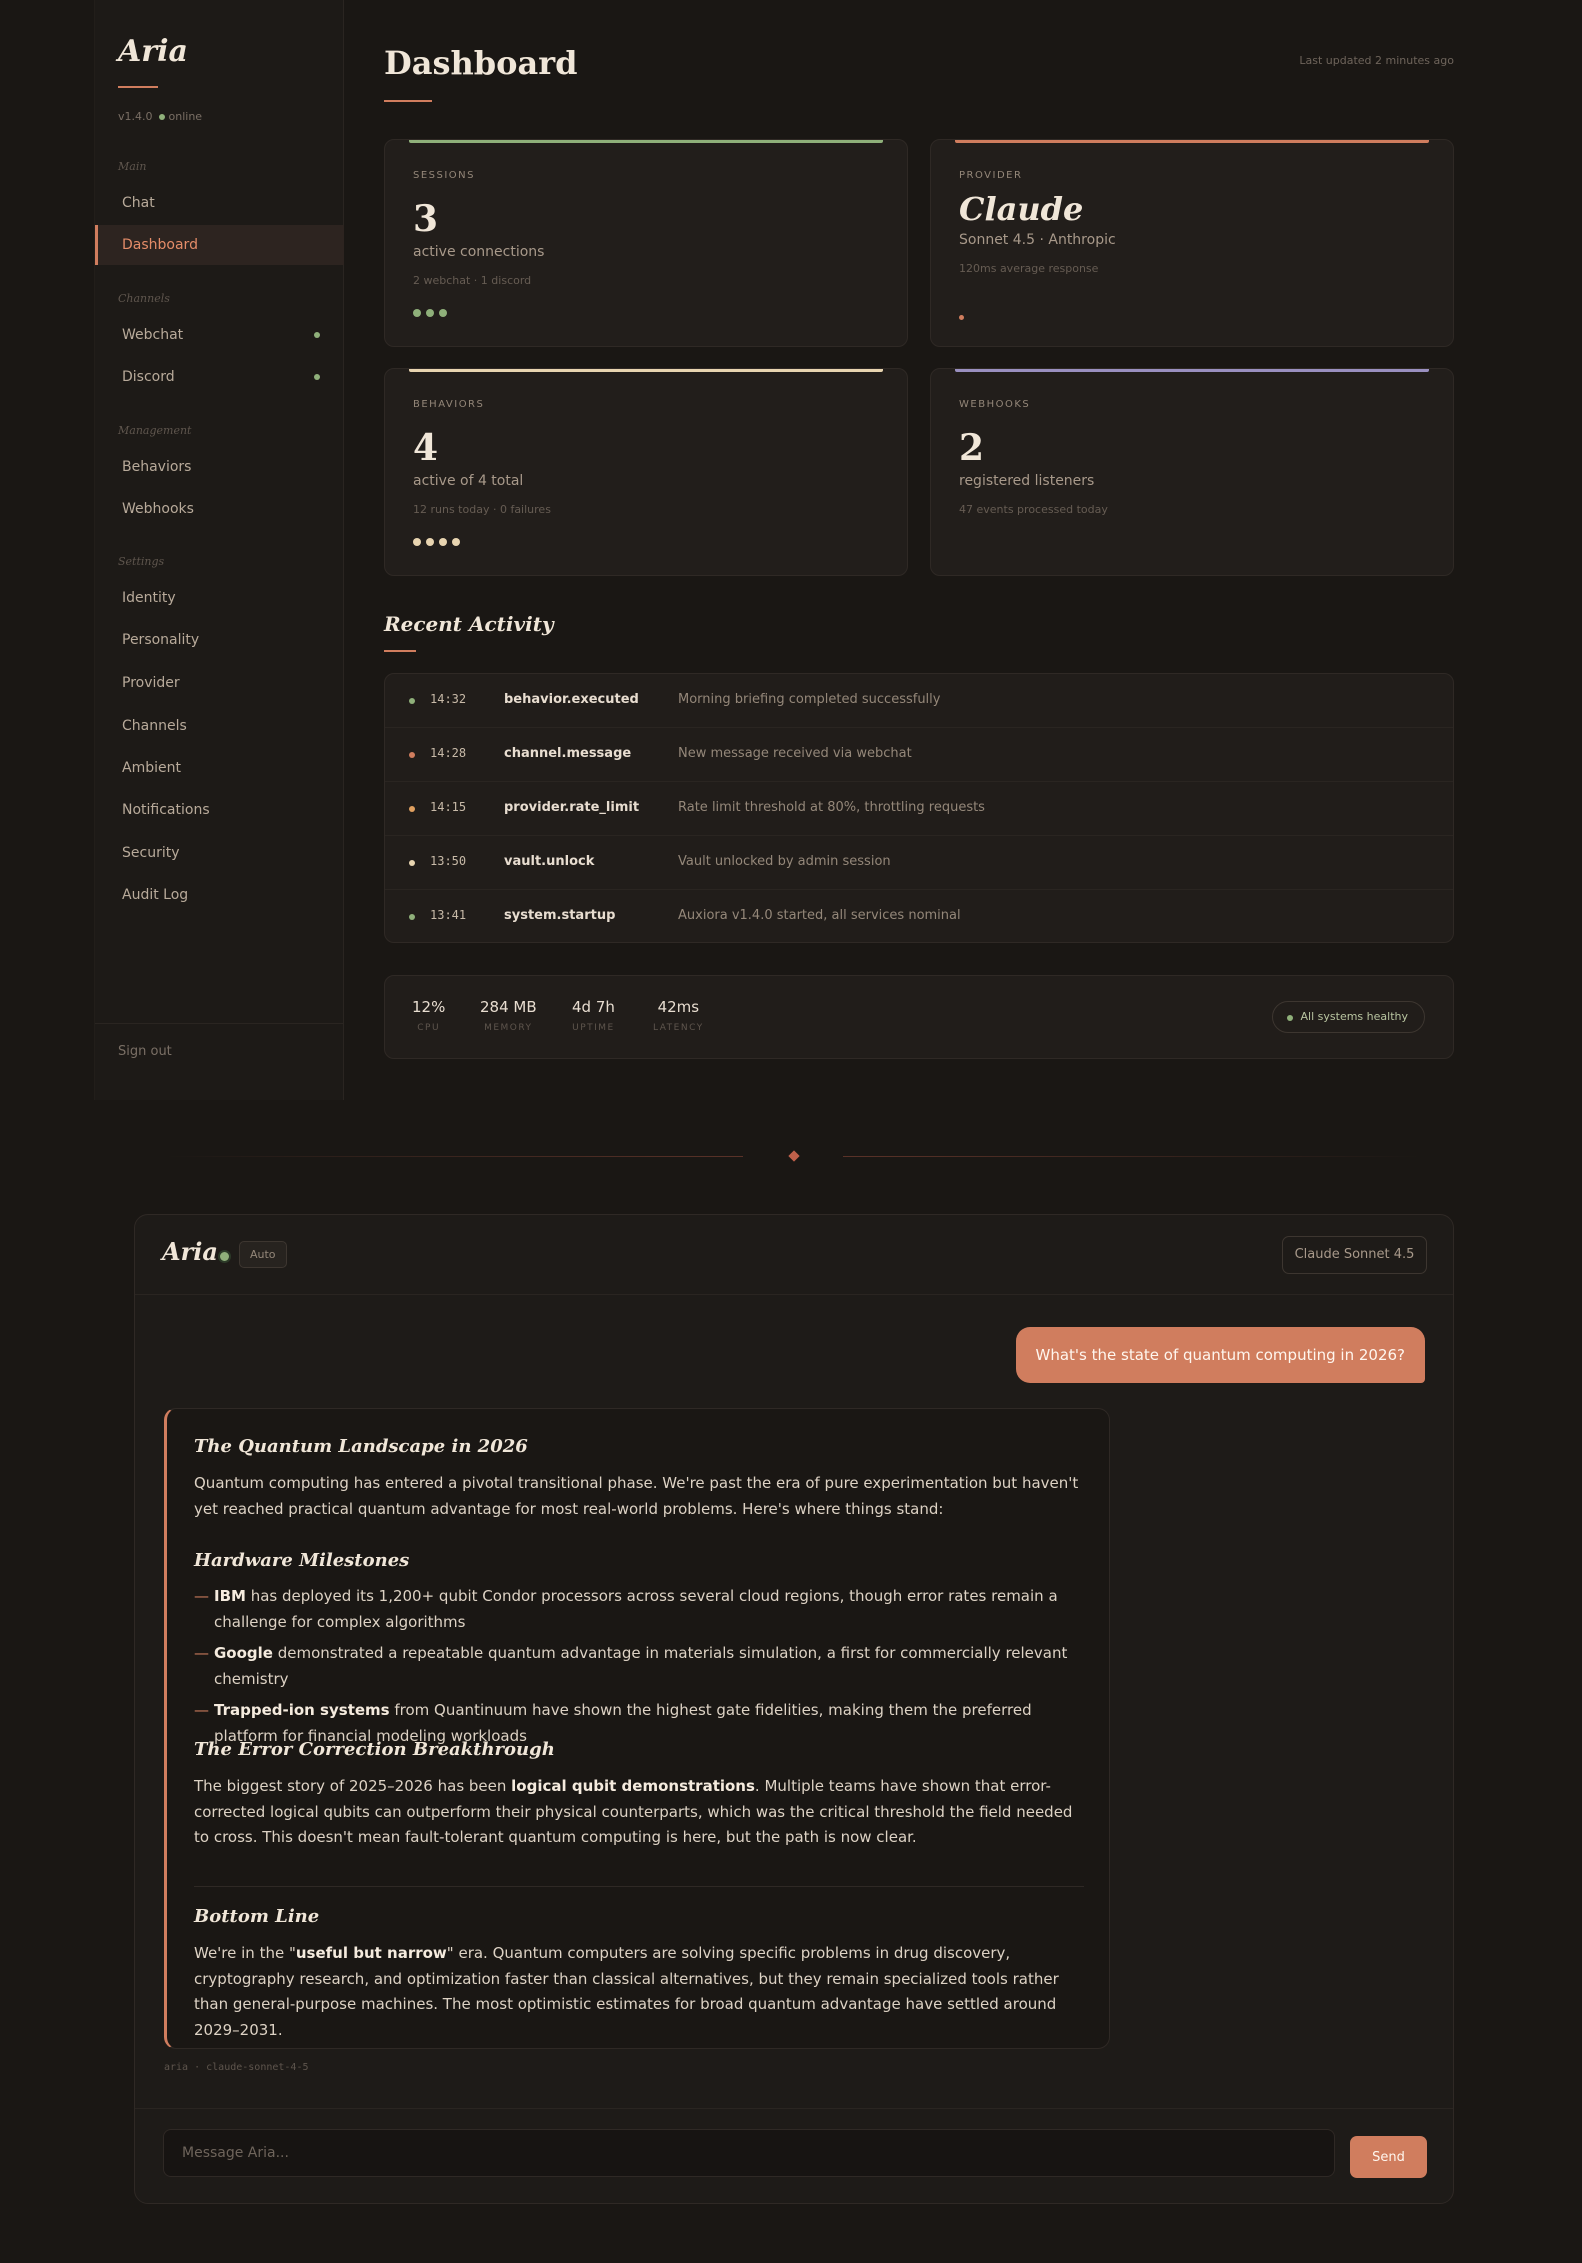 Image resolution: width=1582 pixels, height=2263 pixels. I want to click on brand-underline, so click(138, 87).